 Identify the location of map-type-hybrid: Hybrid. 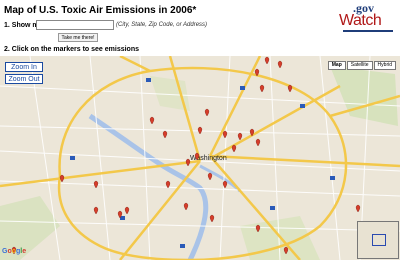
(384, 65).